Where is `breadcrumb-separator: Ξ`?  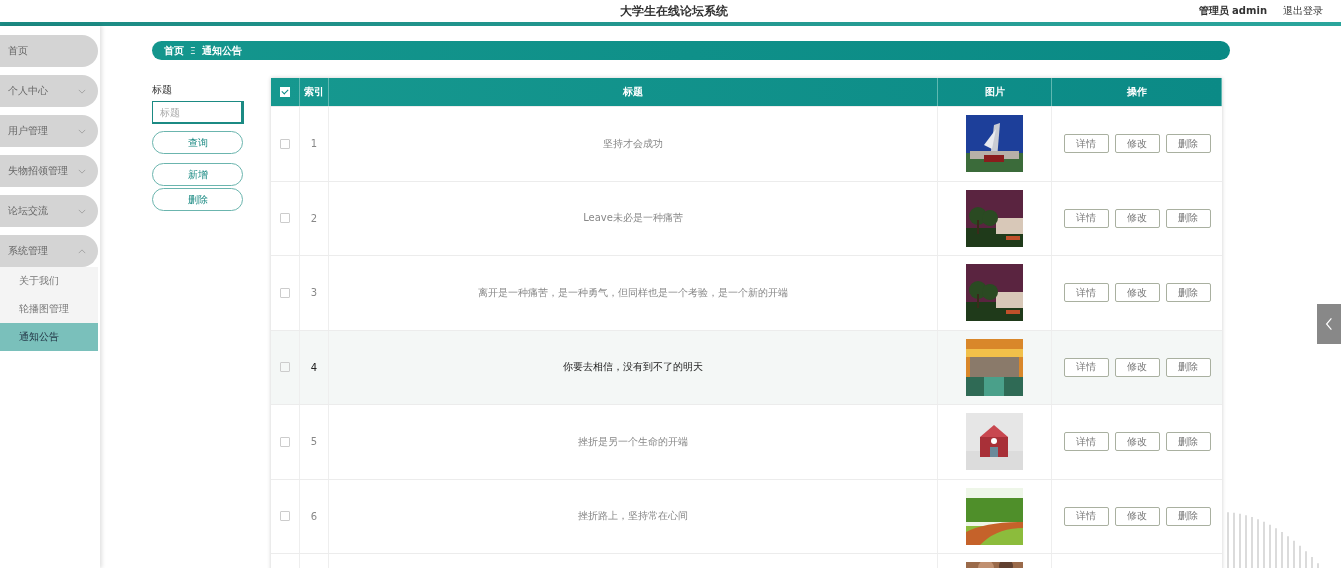
breadcrumb-separator: Ξ is located at coordinates (193, 50).